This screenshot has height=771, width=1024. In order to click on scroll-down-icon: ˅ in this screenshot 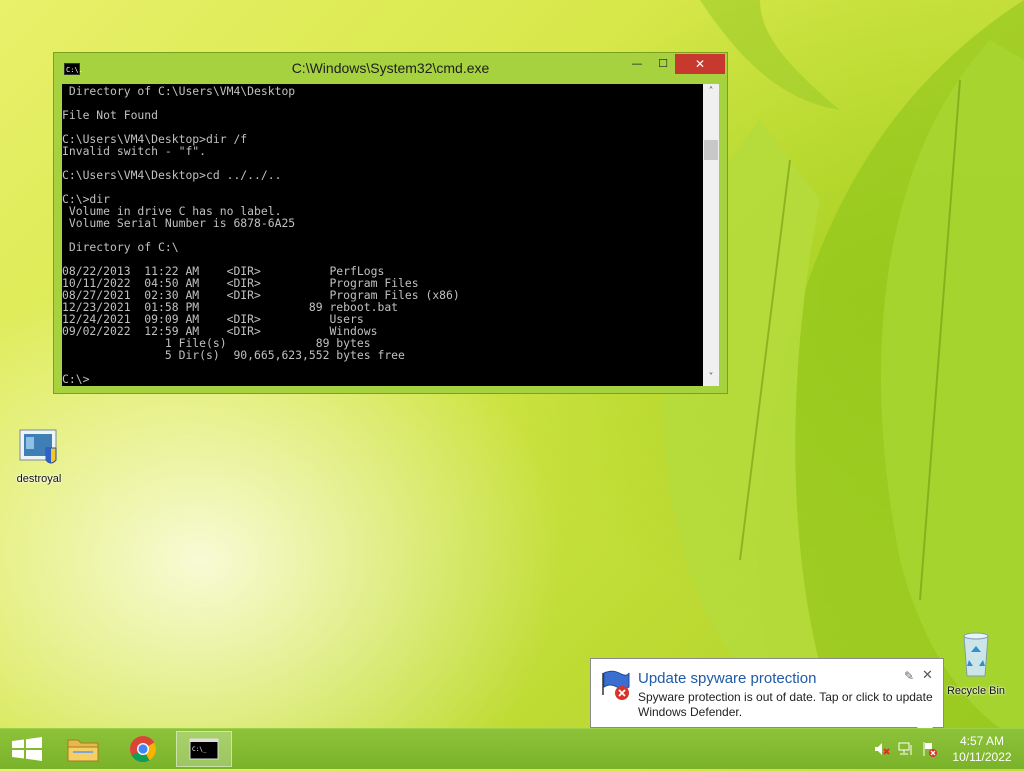, I will do `click(711, 378)`.